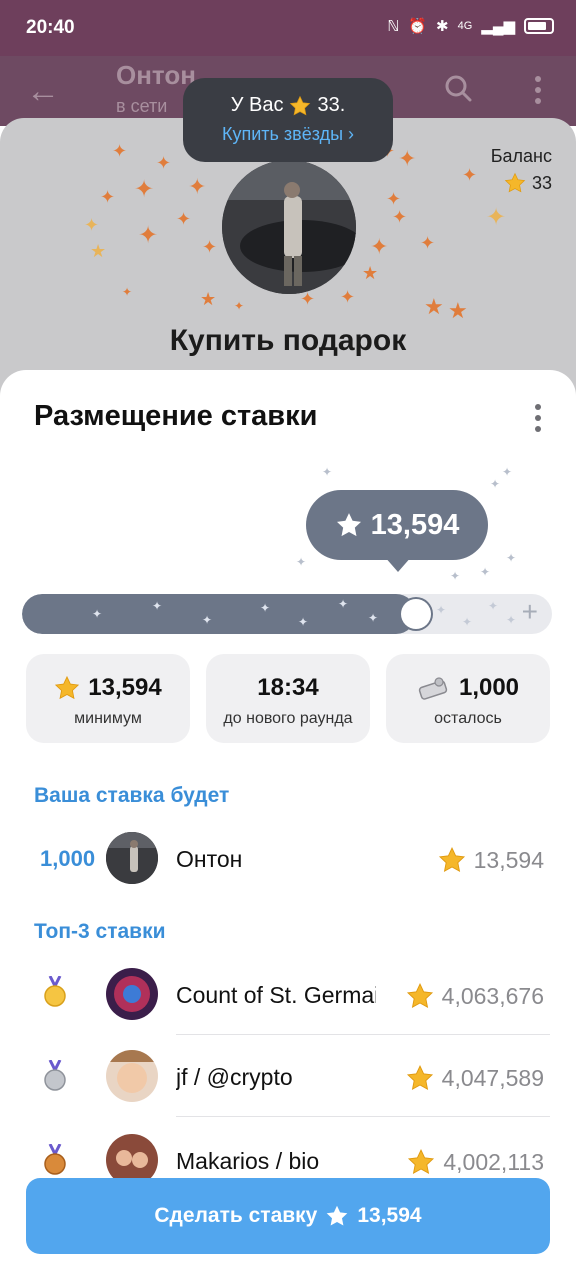  I want to click on amount-text: 13,594, so click(508, 859).